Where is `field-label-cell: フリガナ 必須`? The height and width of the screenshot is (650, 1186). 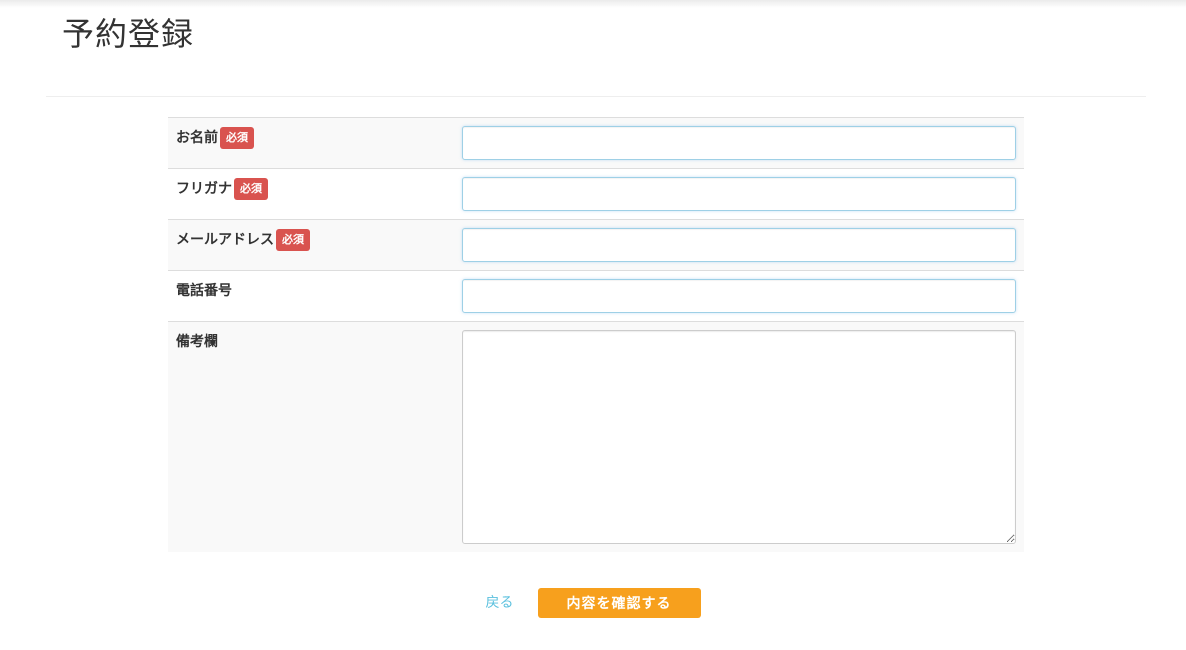 field-label-cell: フリガナ 必須 is located at coordinates (311, 194).